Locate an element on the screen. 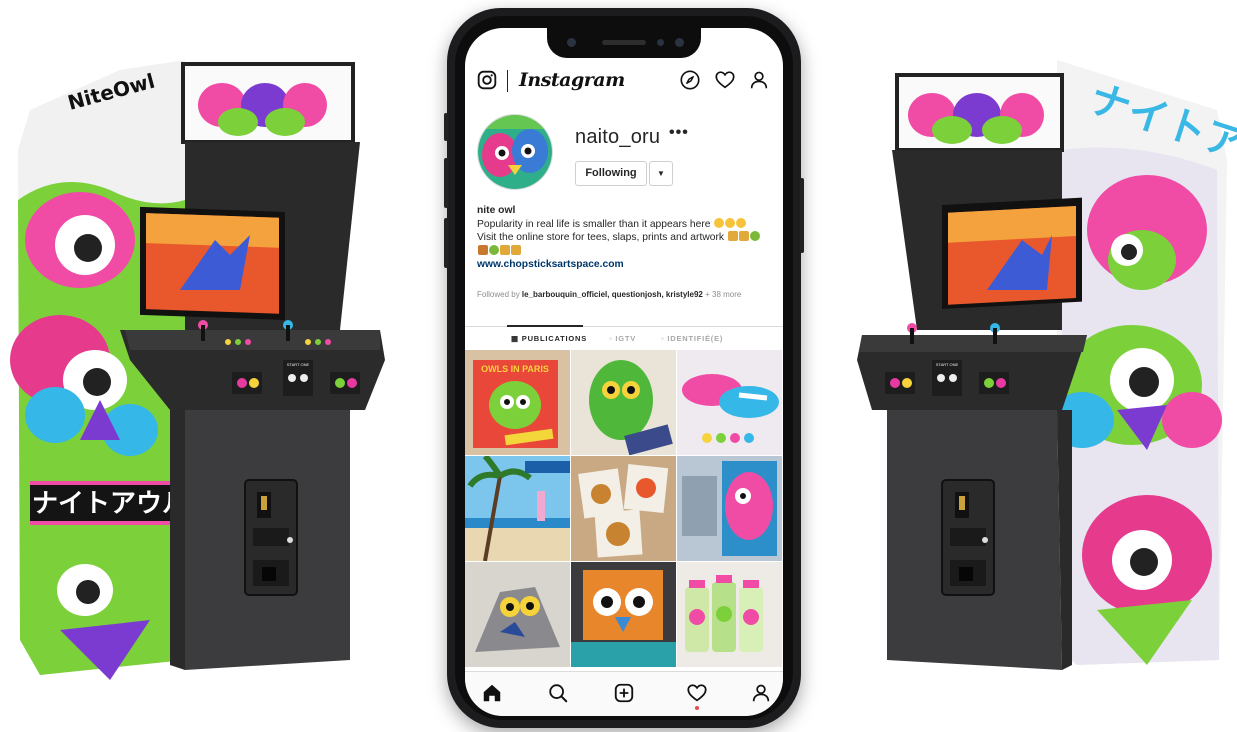 The width and height of the screenshot is (1237, 732). post-orange-owl-mural is located at coordinates (623, 614).